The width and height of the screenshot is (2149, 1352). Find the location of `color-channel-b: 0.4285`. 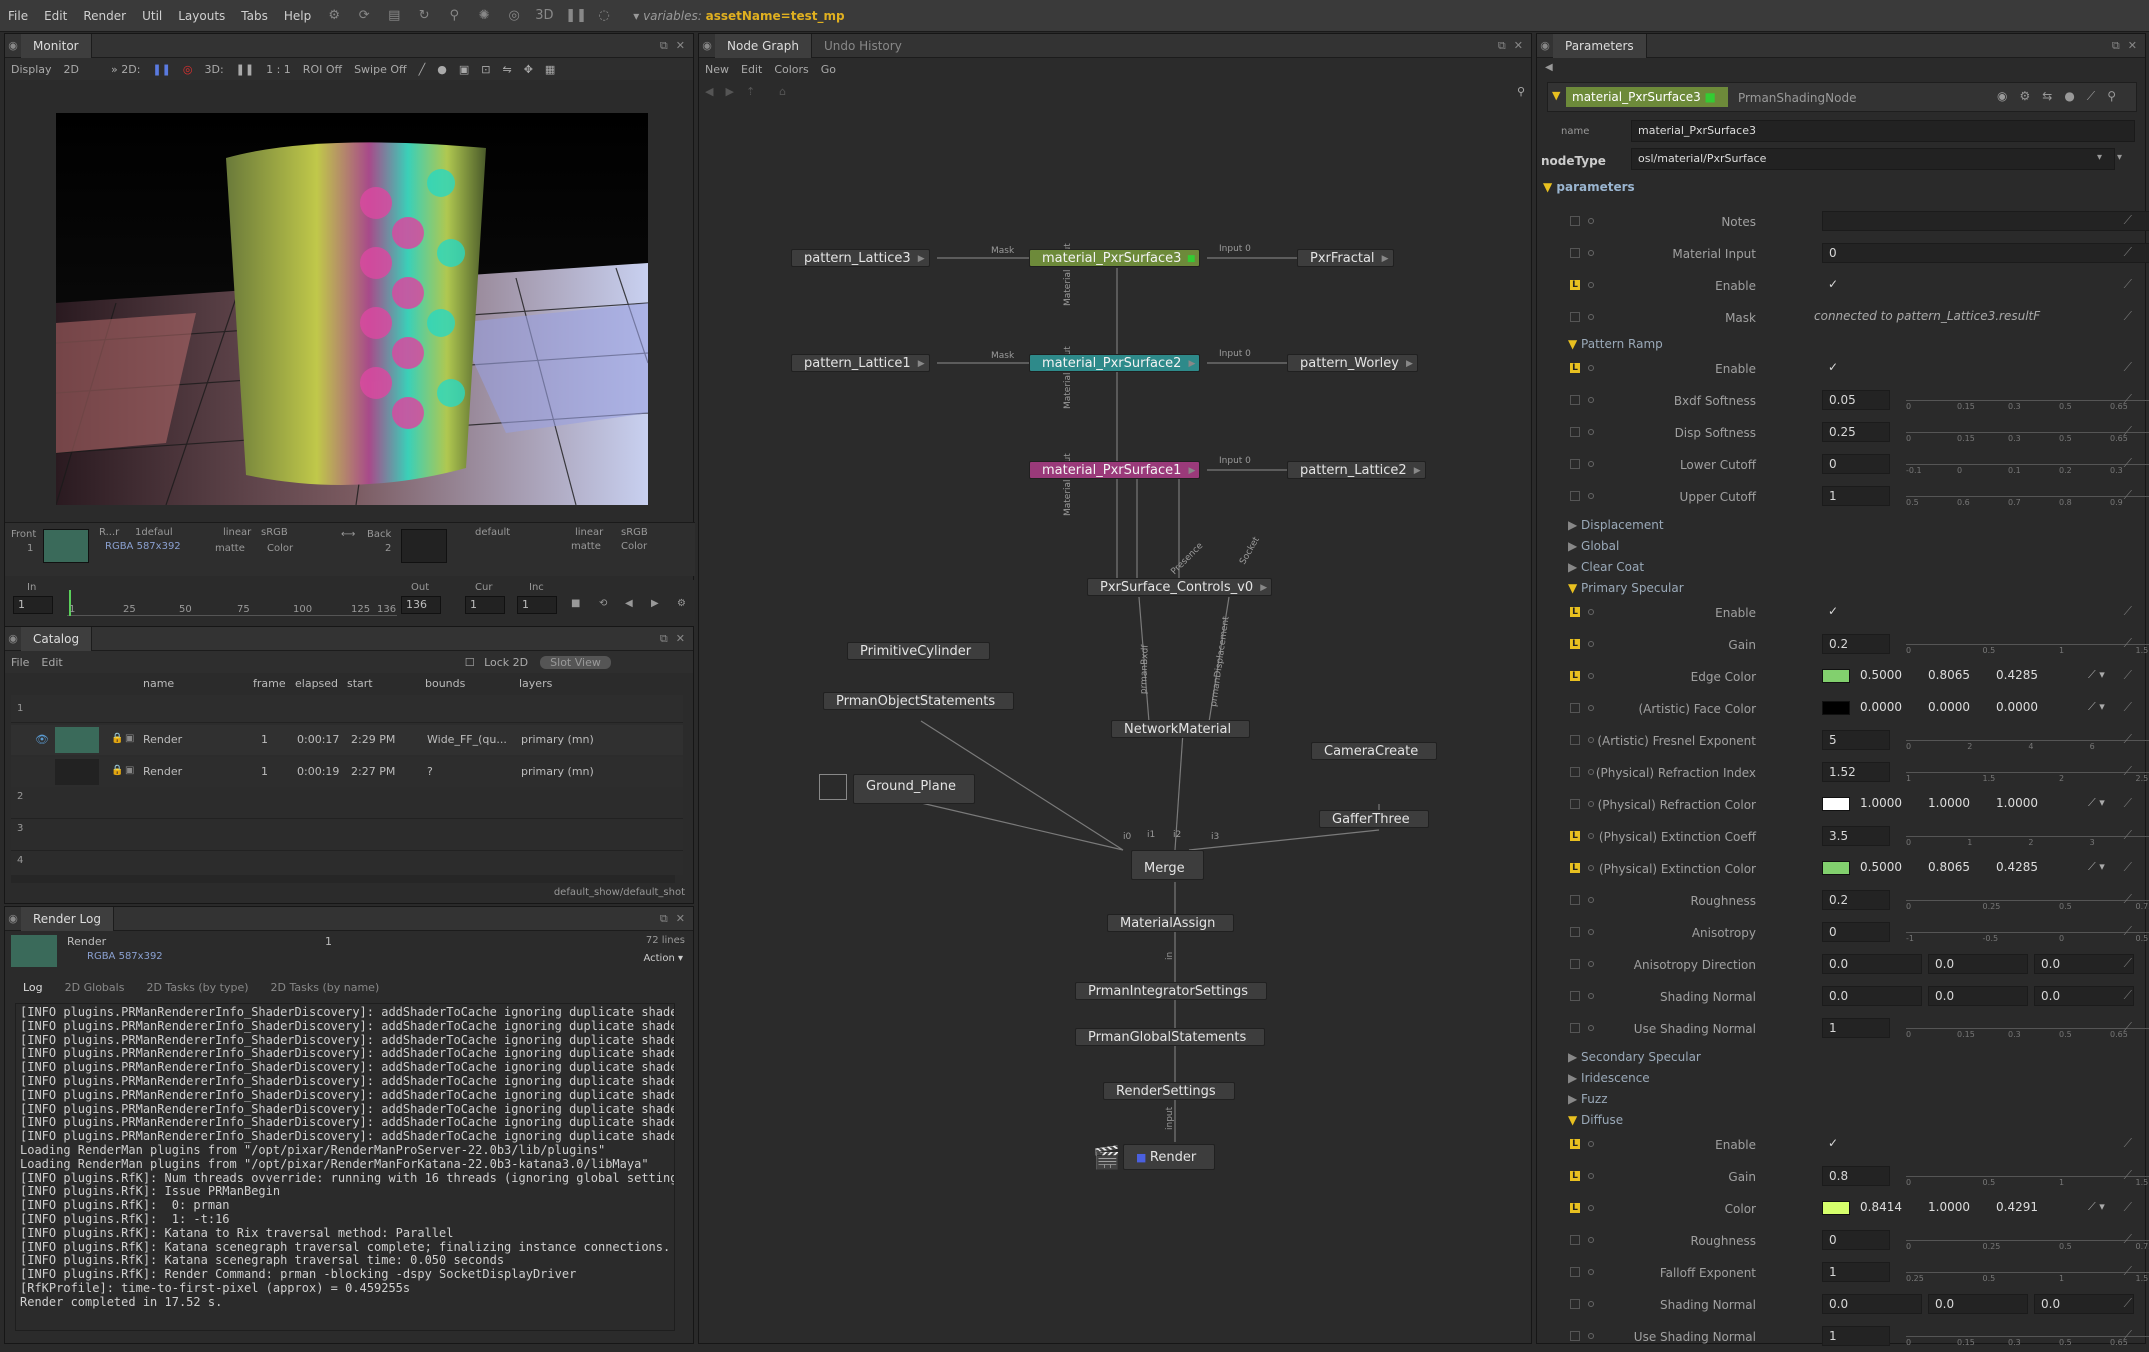

color-channel-b: 0.4285 is located at coordinates (2017, 675).